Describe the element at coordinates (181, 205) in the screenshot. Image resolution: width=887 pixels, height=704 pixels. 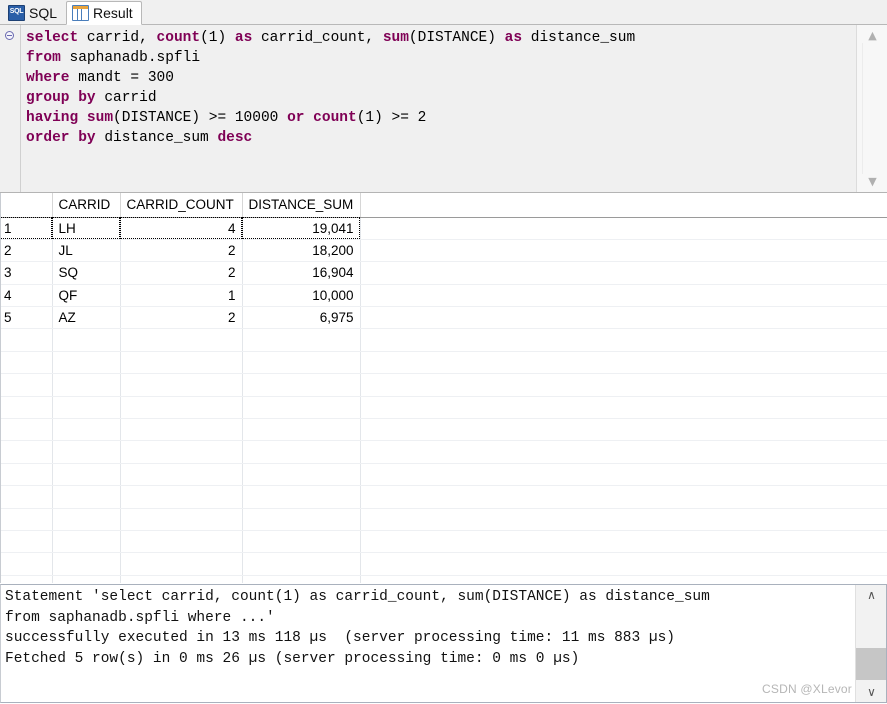
I see `column-header-carrid-count: CARRID_COUNT` at that location.